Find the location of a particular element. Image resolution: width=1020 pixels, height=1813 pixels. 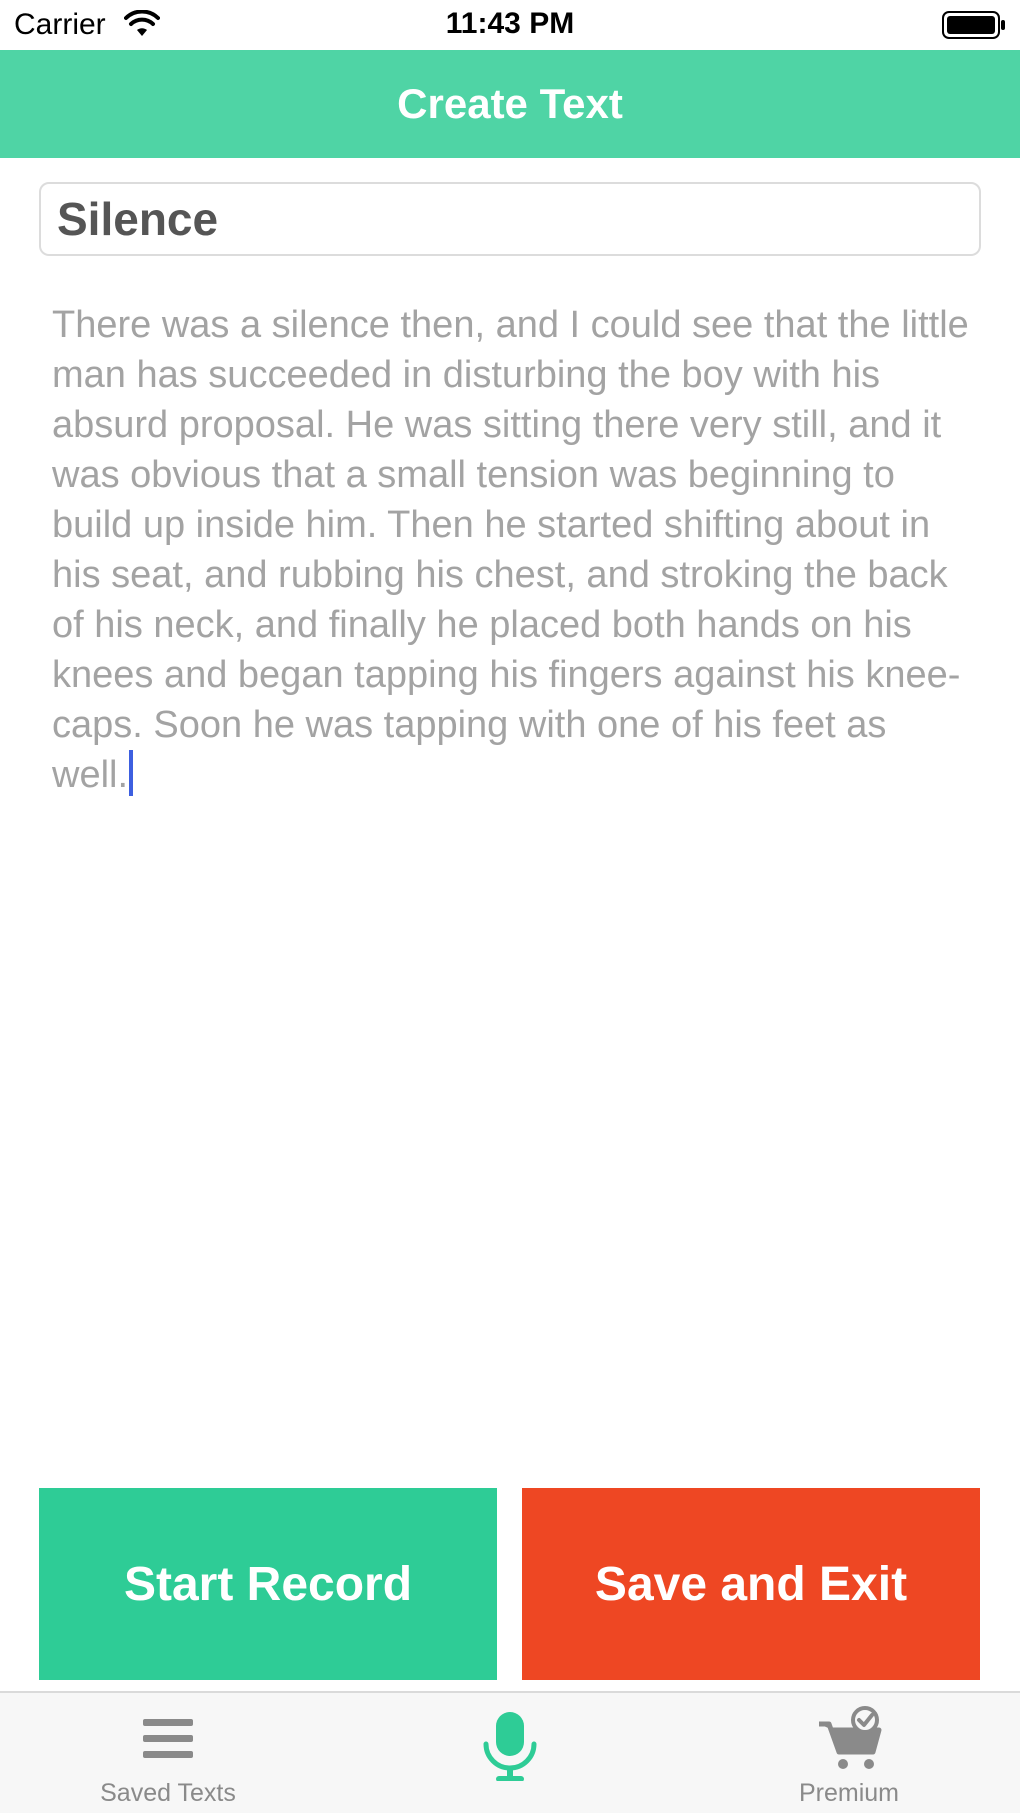

tab-premium: Premium is located at coordinates (849, 1753).